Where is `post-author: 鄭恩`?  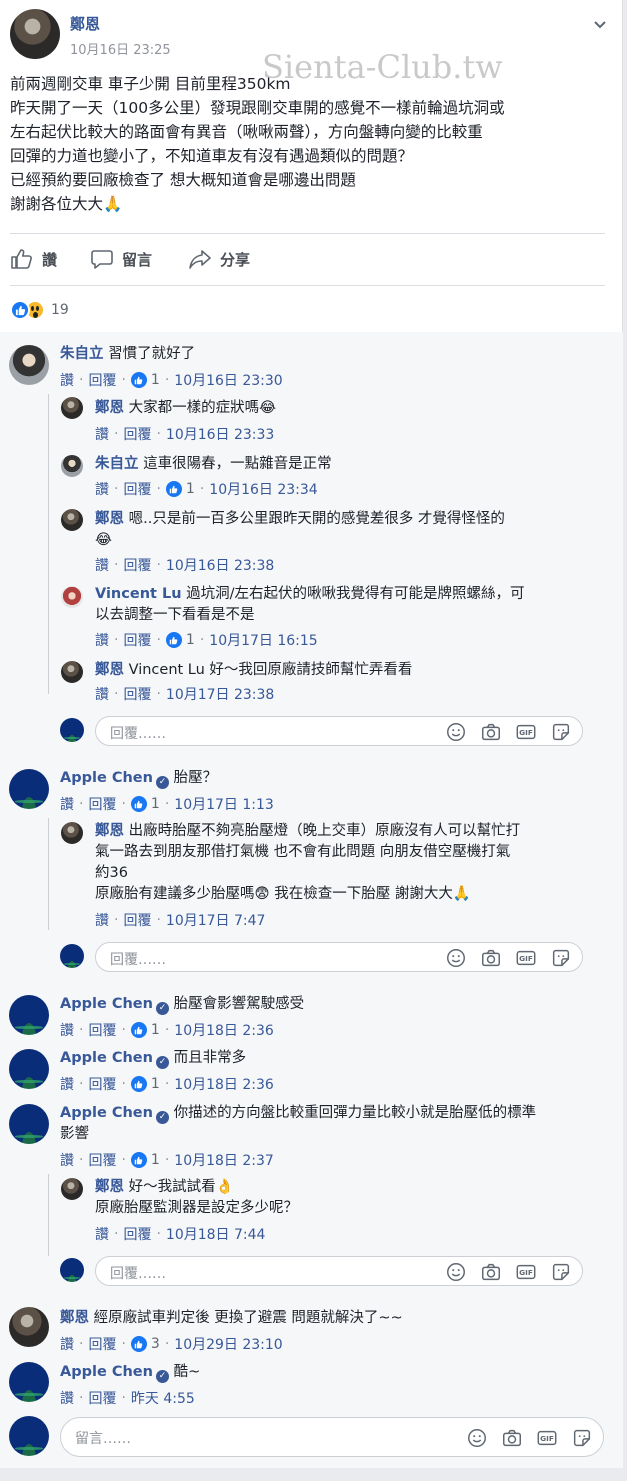 post-author: 鄭恩 is located at coordinates (85, 23).